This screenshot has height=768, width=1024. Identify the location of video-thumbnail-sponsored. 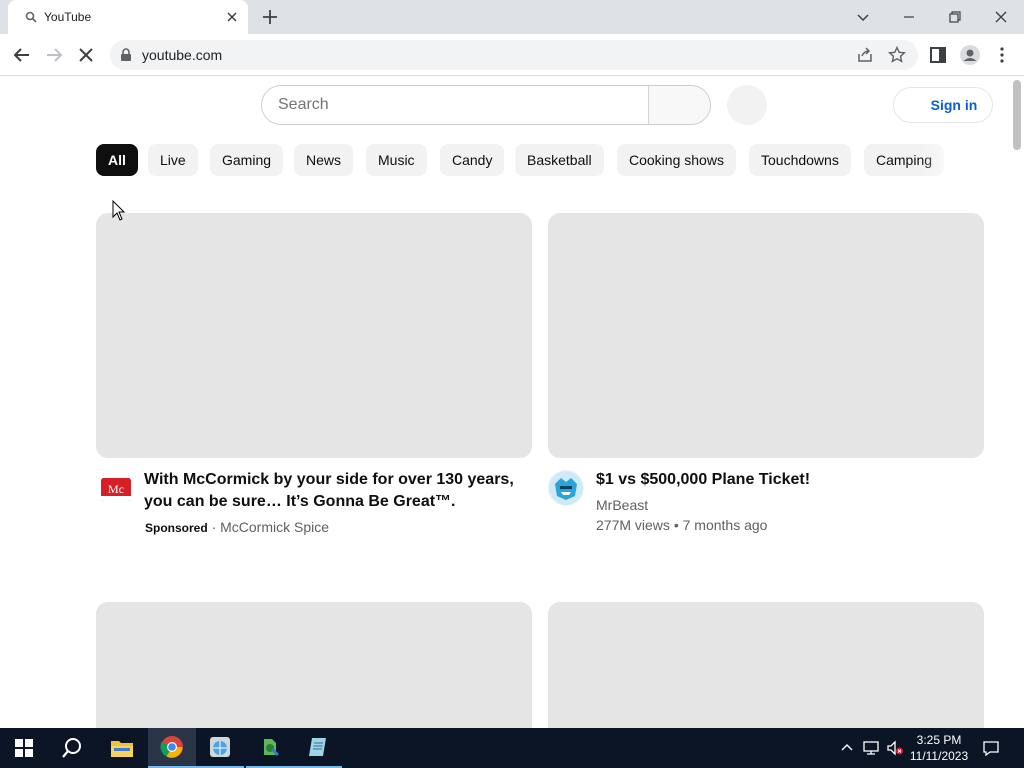
(314, 335).